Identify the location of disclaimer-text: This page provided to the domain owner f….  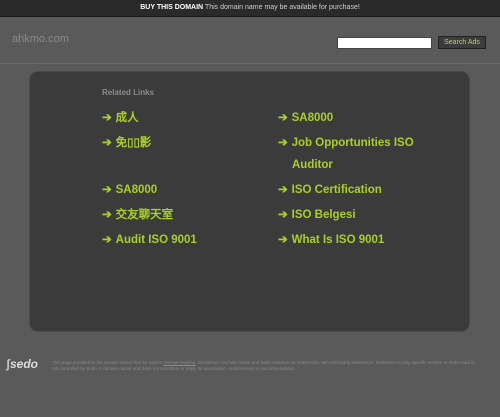
(267, 366).